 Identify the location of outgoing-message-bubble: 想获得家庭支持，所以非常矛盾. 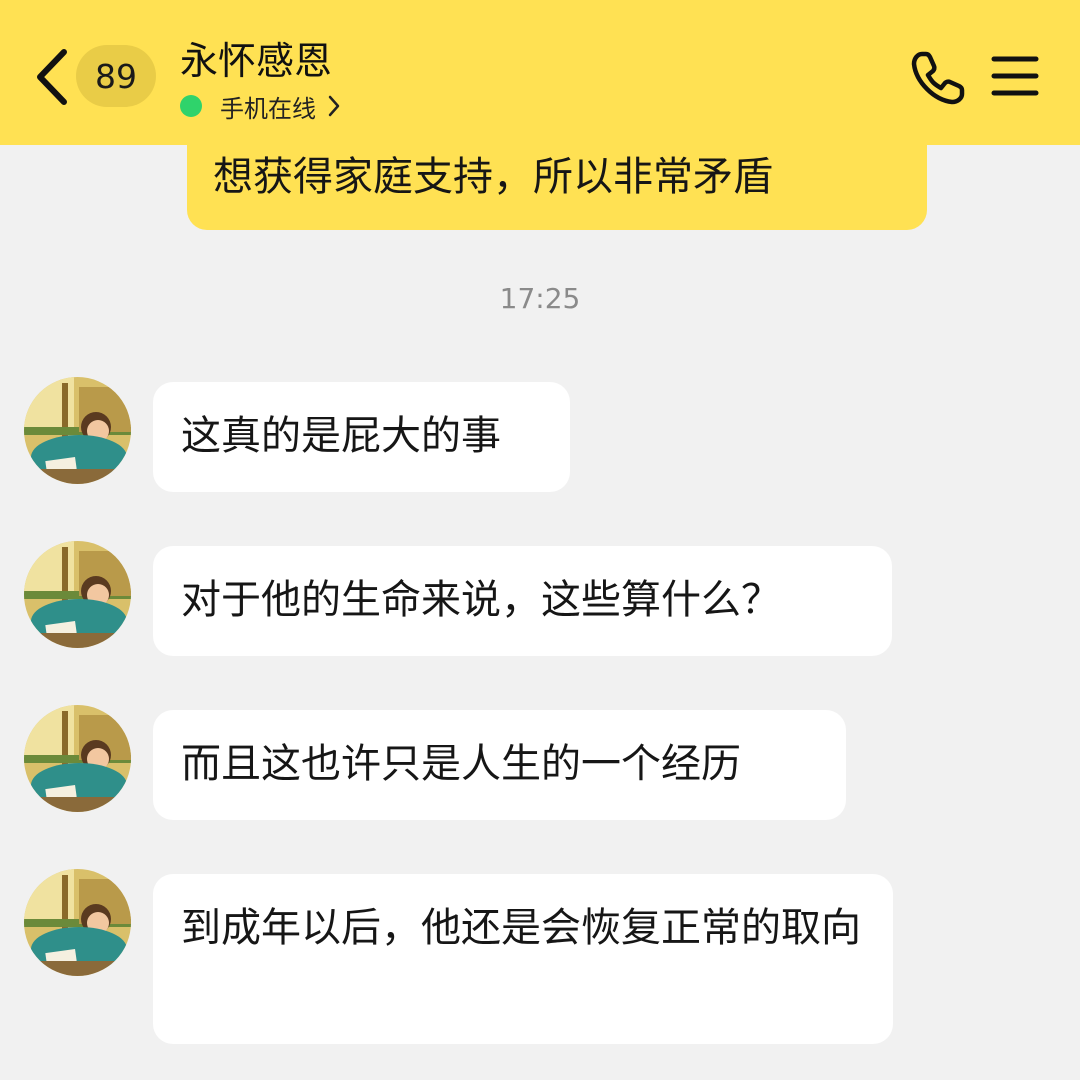
(557, 187).